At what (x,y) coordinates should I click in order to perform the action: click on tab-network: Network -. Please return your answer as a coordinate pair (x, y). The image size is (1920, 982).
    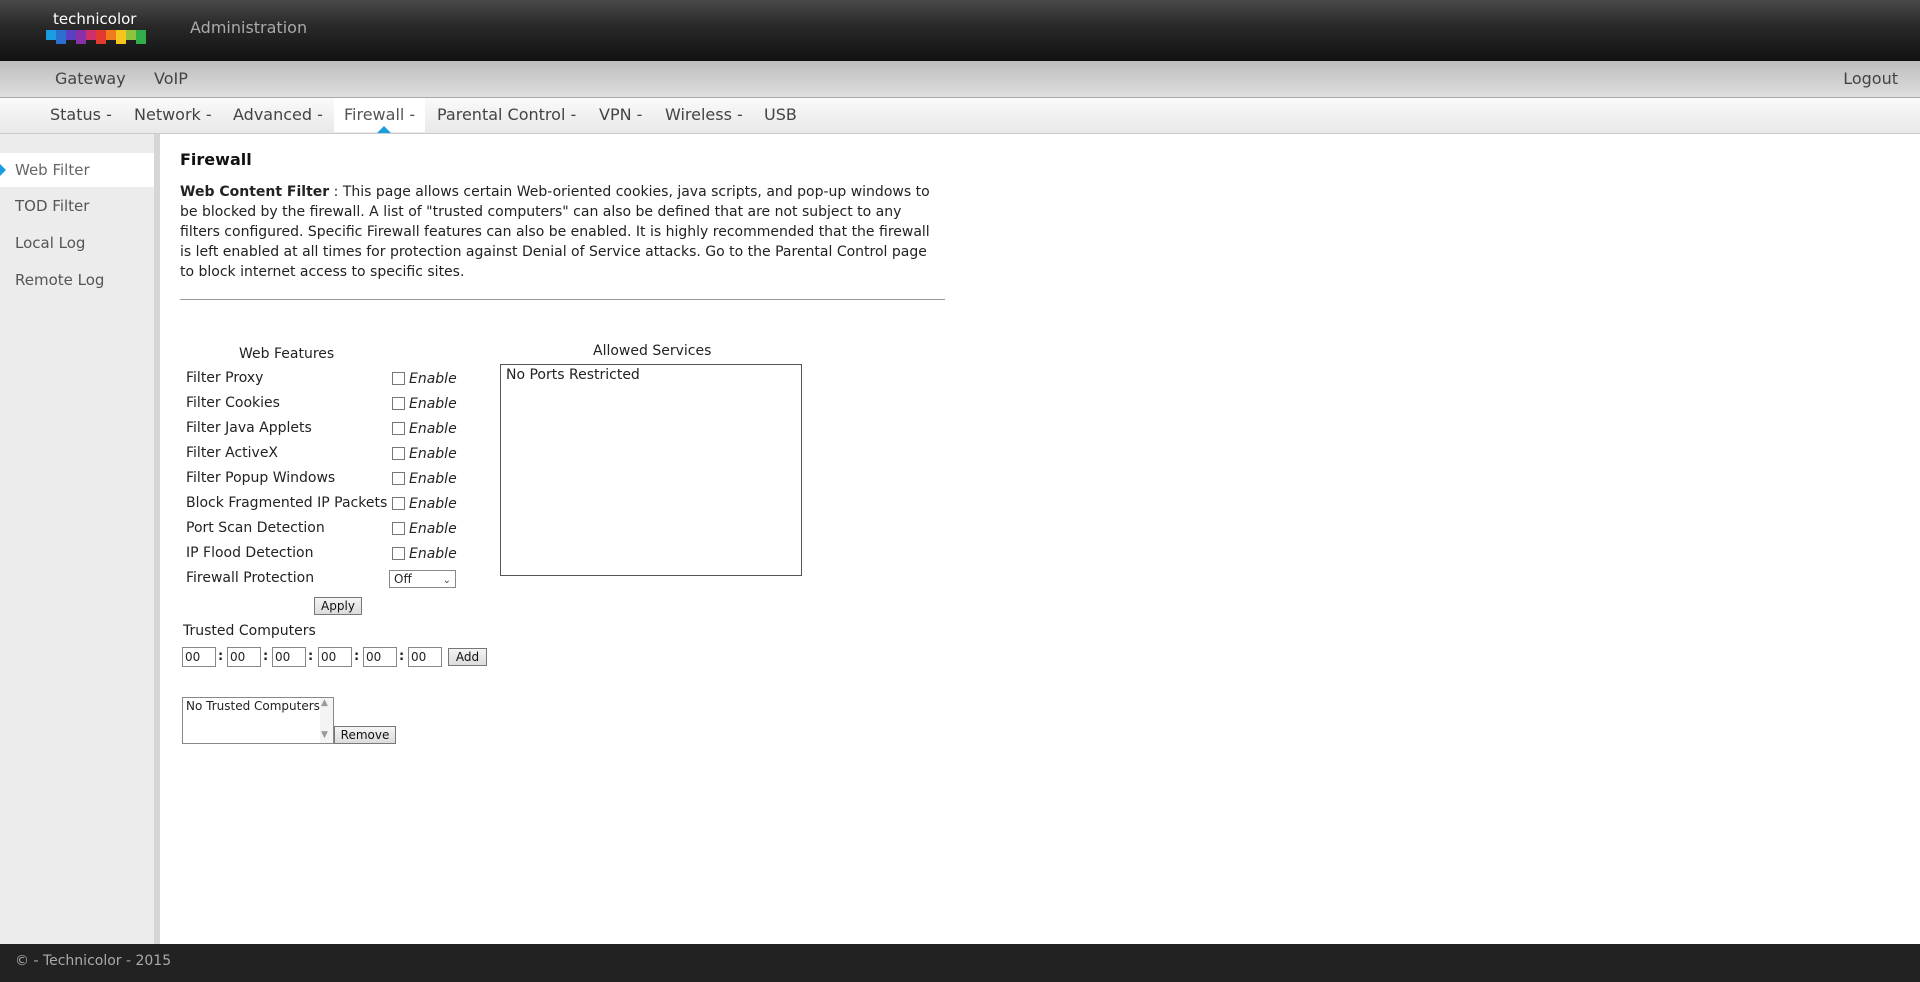
    Looking at the image, I should click on (173, 115).